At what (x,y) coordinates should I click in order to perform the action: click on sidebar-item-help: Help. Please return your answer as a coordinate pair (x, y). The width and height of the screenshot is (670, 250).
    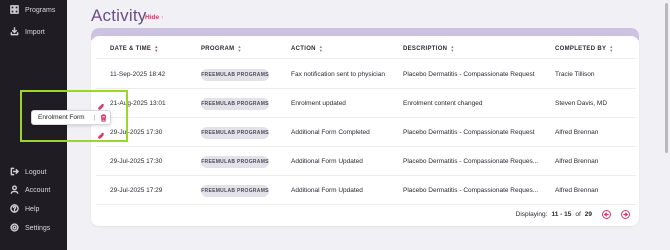
    Looking at the image, I should click on (24, 209).